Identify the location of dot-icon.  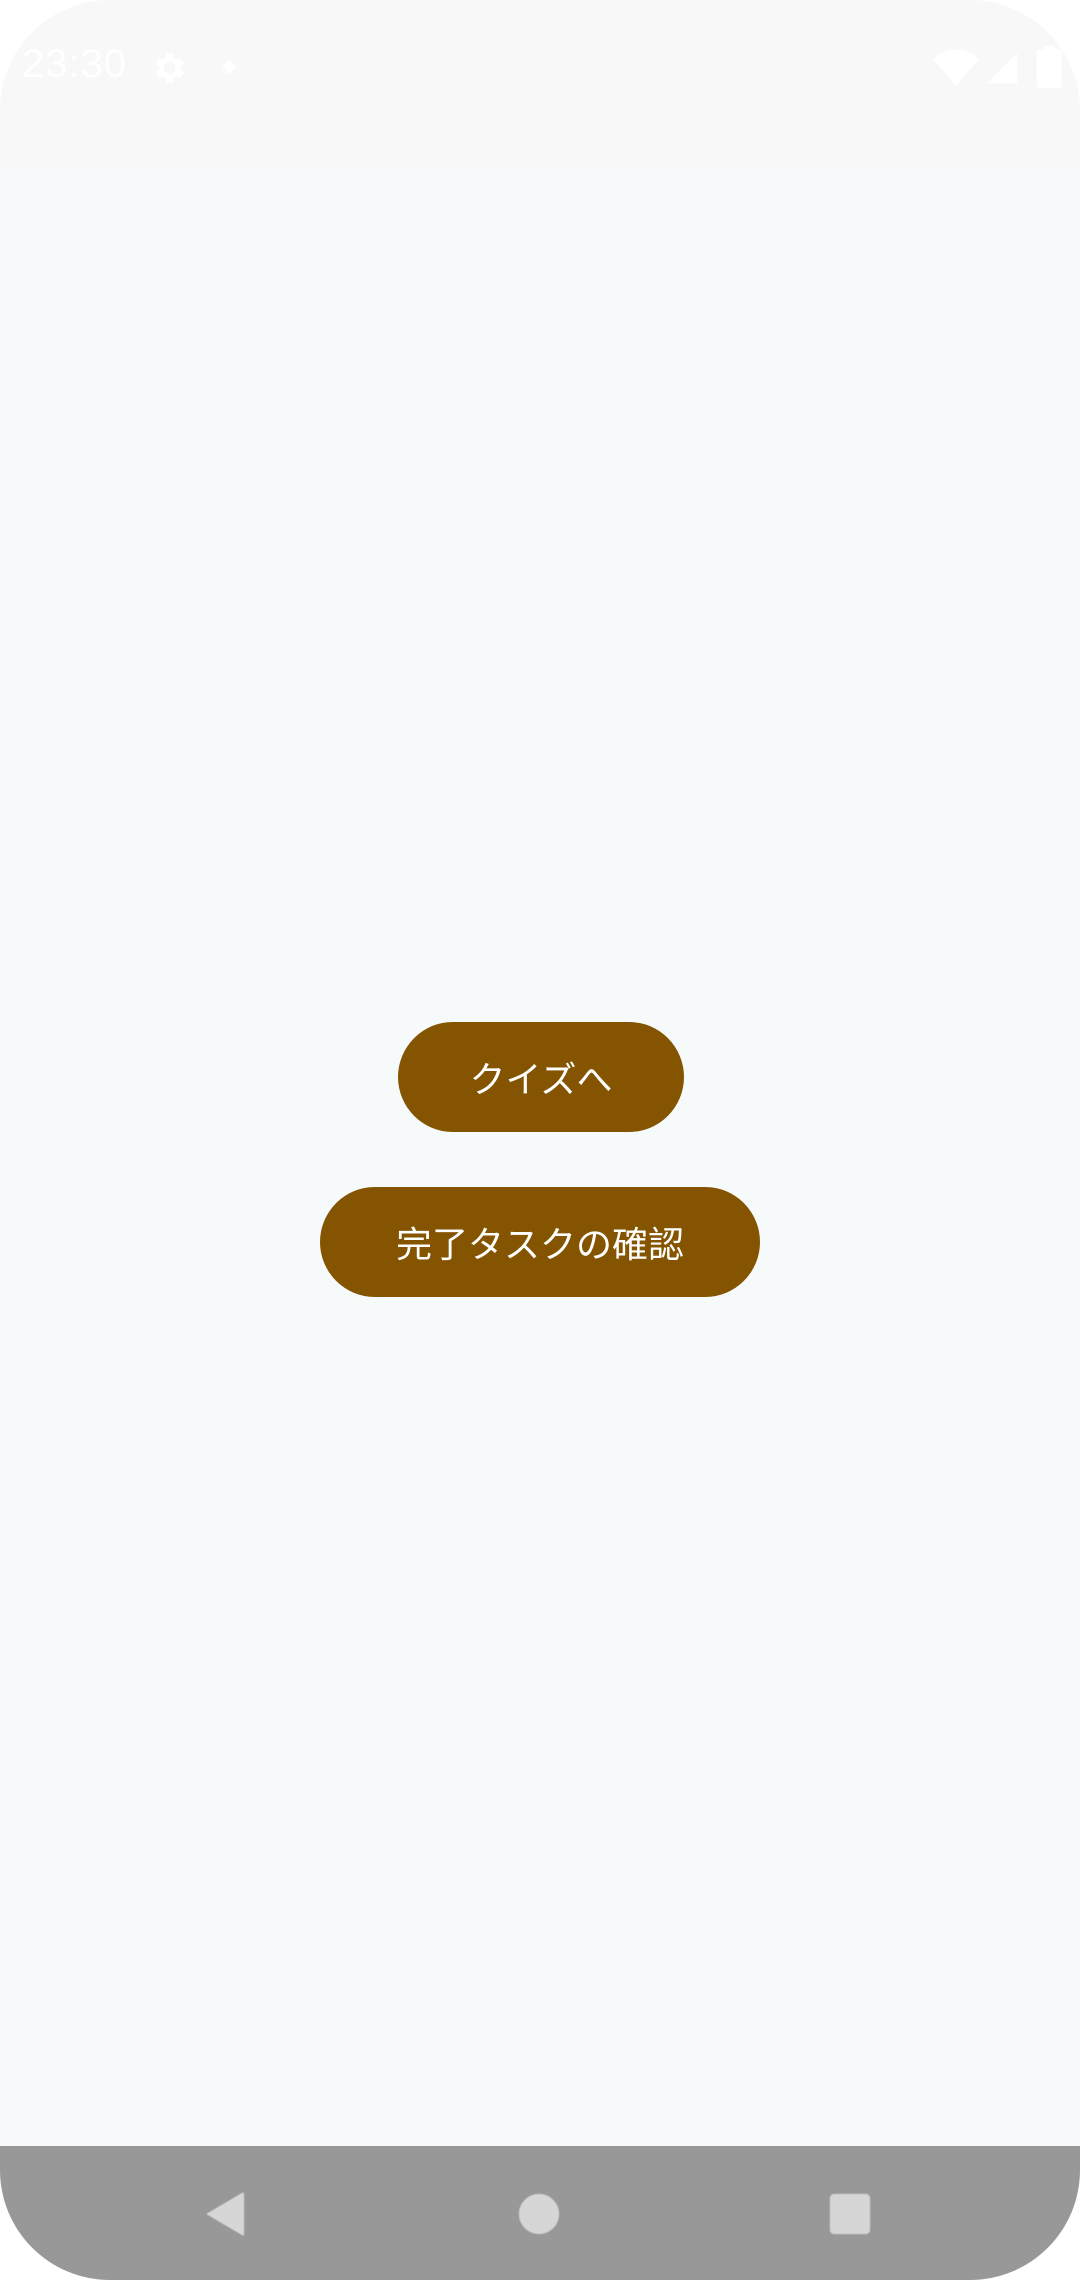
(229, 67).